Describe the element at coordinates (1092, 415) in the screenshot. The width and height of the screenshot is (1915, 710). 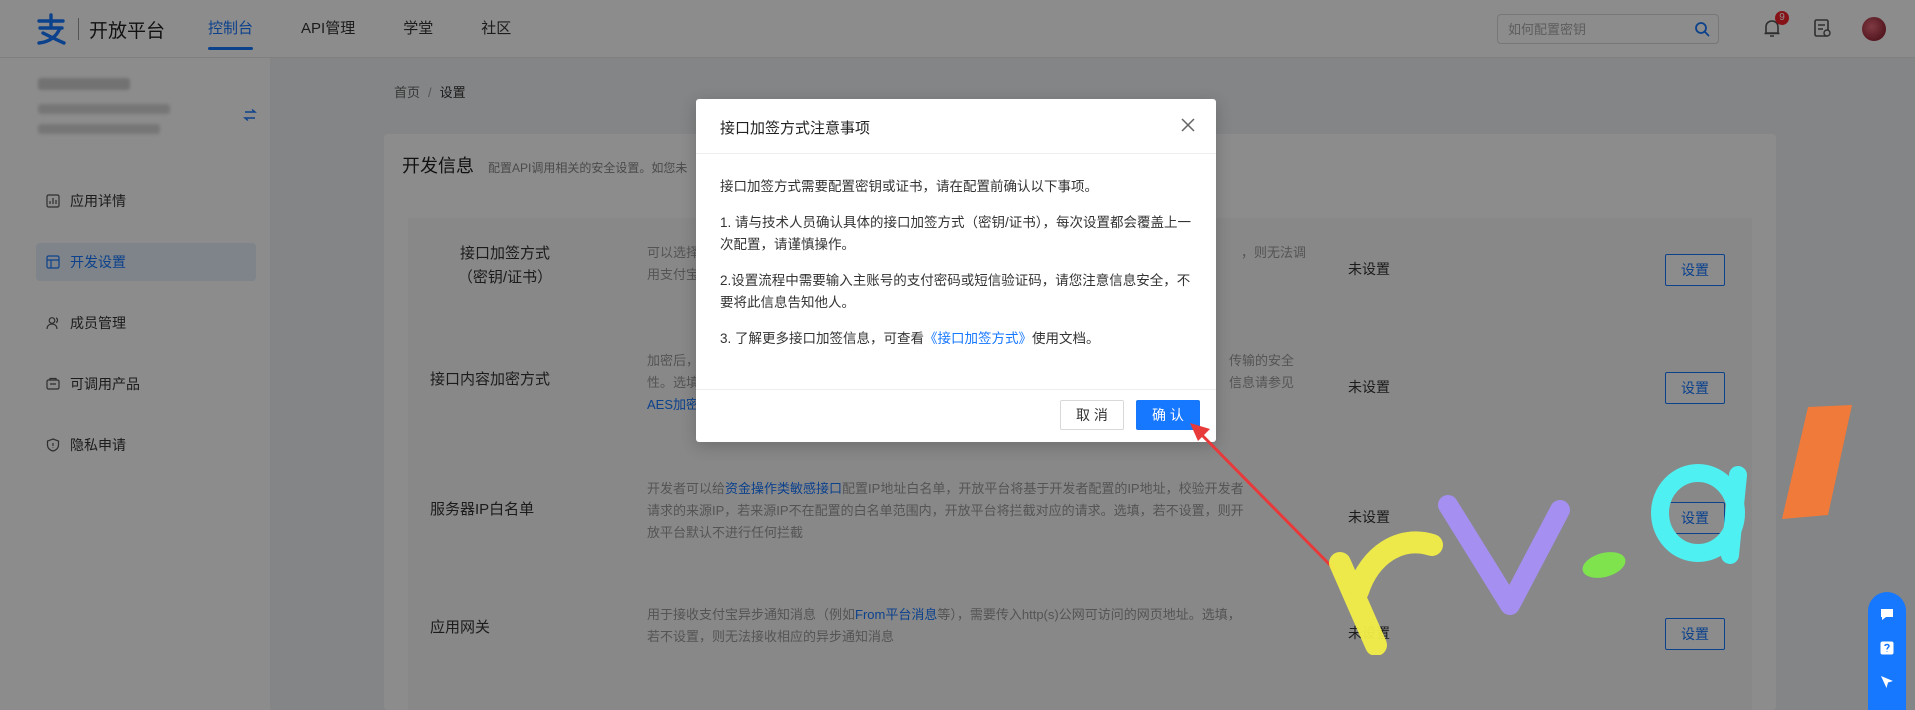
I see `cancel-button: 取 消` at that location.